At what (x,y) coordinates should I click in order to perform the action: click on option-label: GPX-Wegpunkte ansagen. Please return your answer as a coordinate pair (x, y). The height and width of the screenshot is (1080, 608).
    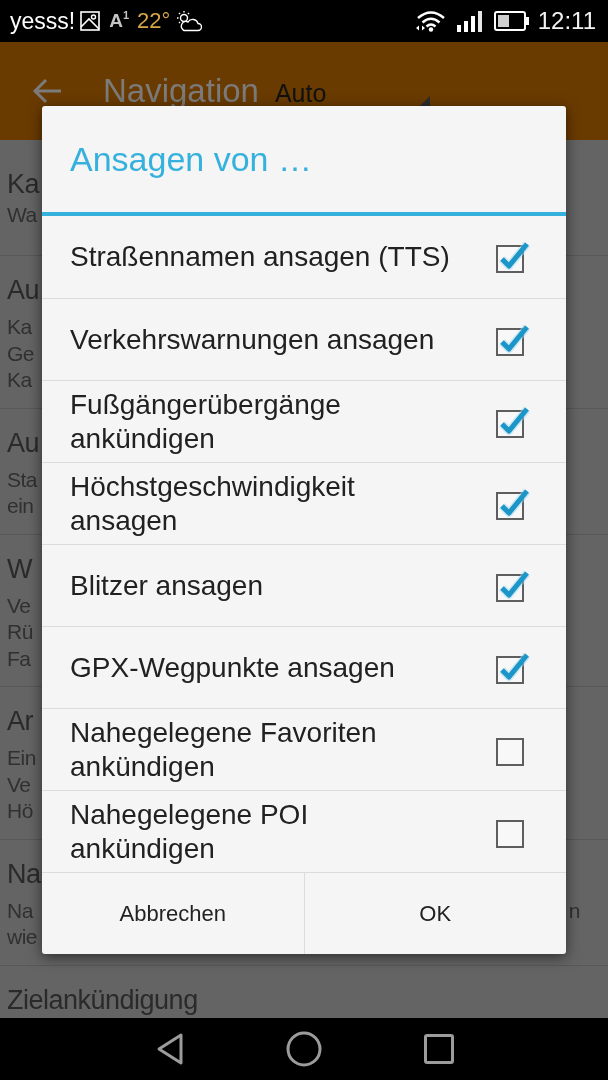
    Looking at the image, I should click on (233, 667).